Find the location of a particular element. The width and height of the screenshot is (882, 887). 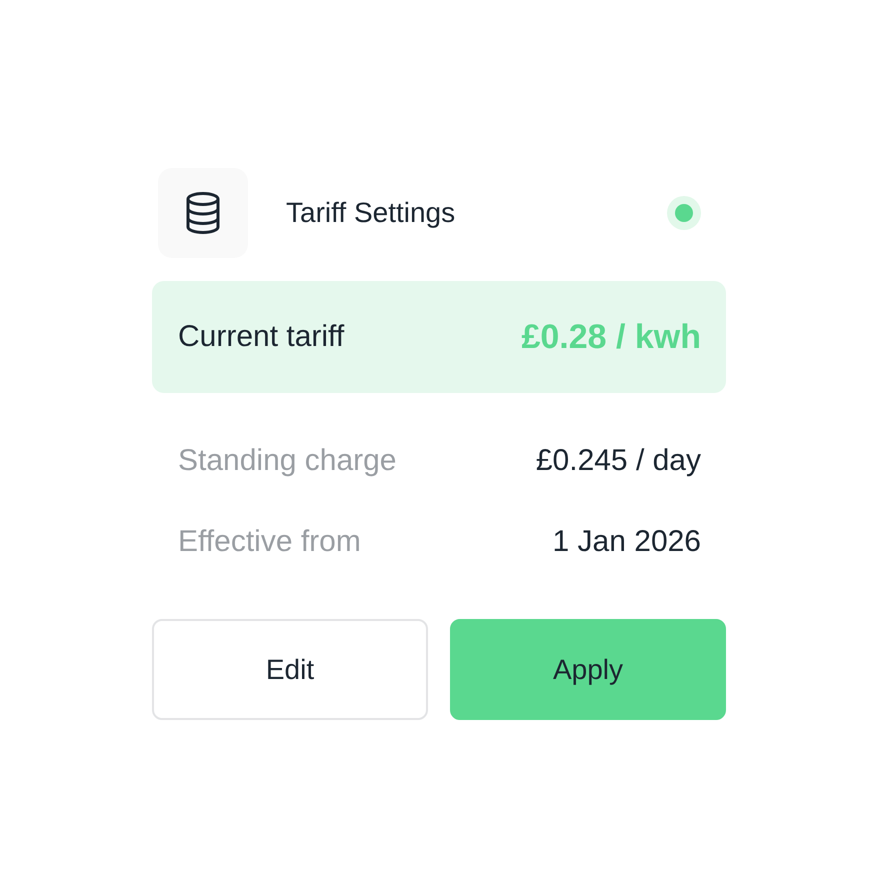

current-tariff-value: £0.28 / kwh is located at coordinates (611, 337).